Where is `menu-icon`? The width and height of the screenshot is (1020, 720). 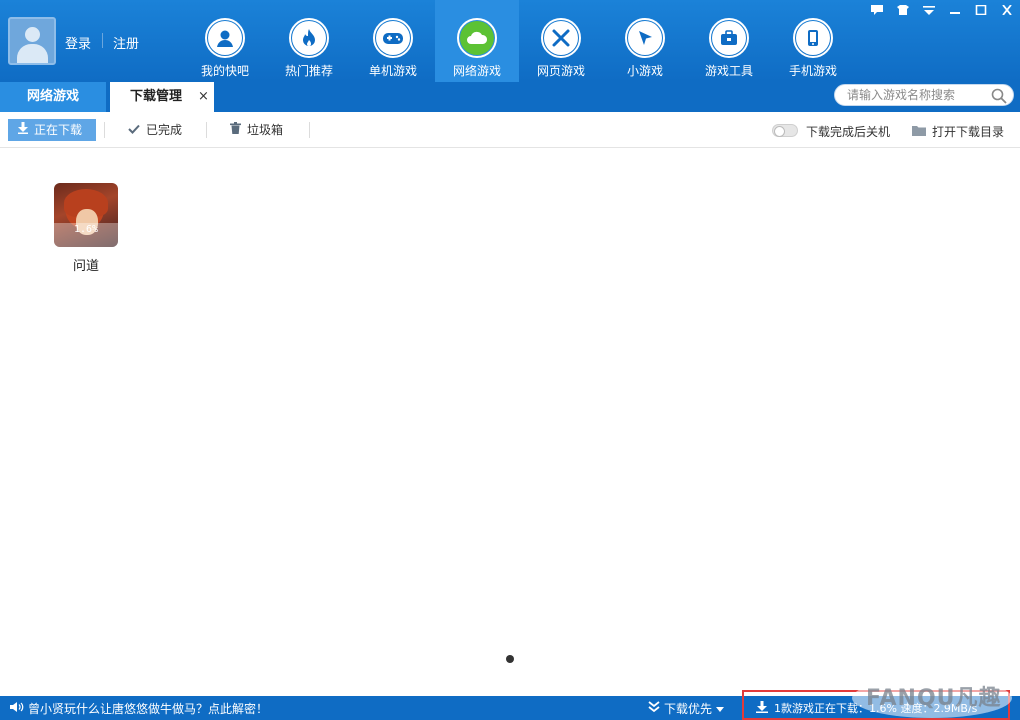
menu-icon is located at coordinates (929, 10).